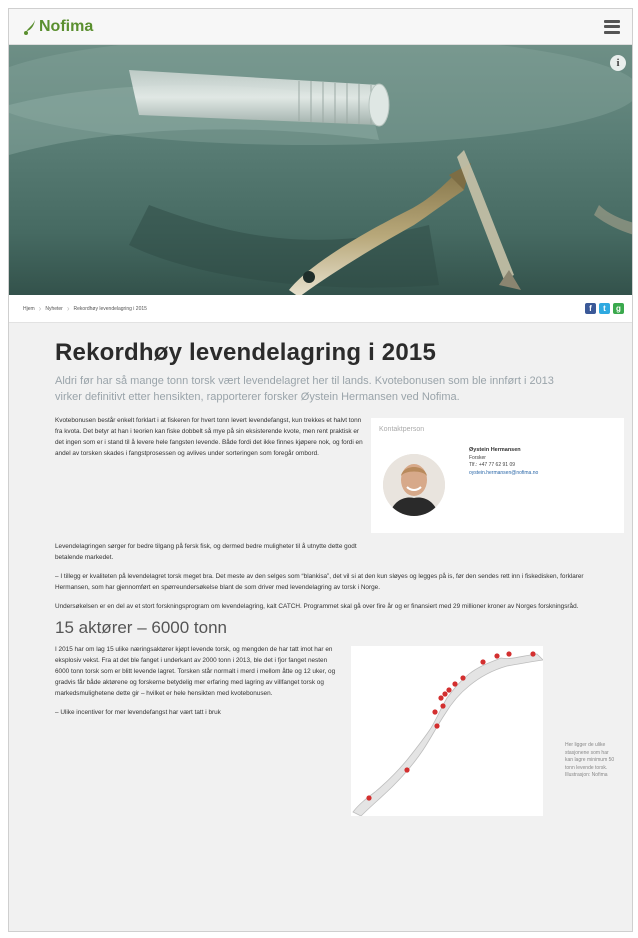 This screenshot has width=638, height=938. What do you see at coordinates (503, 474) in the screenshot?
I see `contact-email-link: oystein.hermansen@nofima.no` at bounding box center [503, 474].